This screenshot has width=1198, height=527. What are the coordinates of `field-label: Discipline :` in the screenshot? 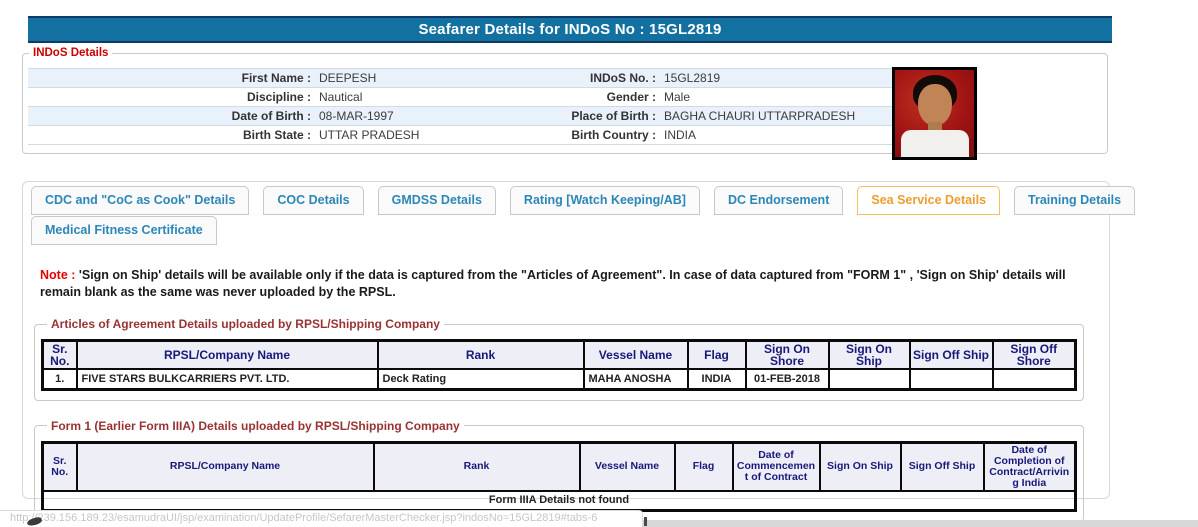 It's located at (278, 97).